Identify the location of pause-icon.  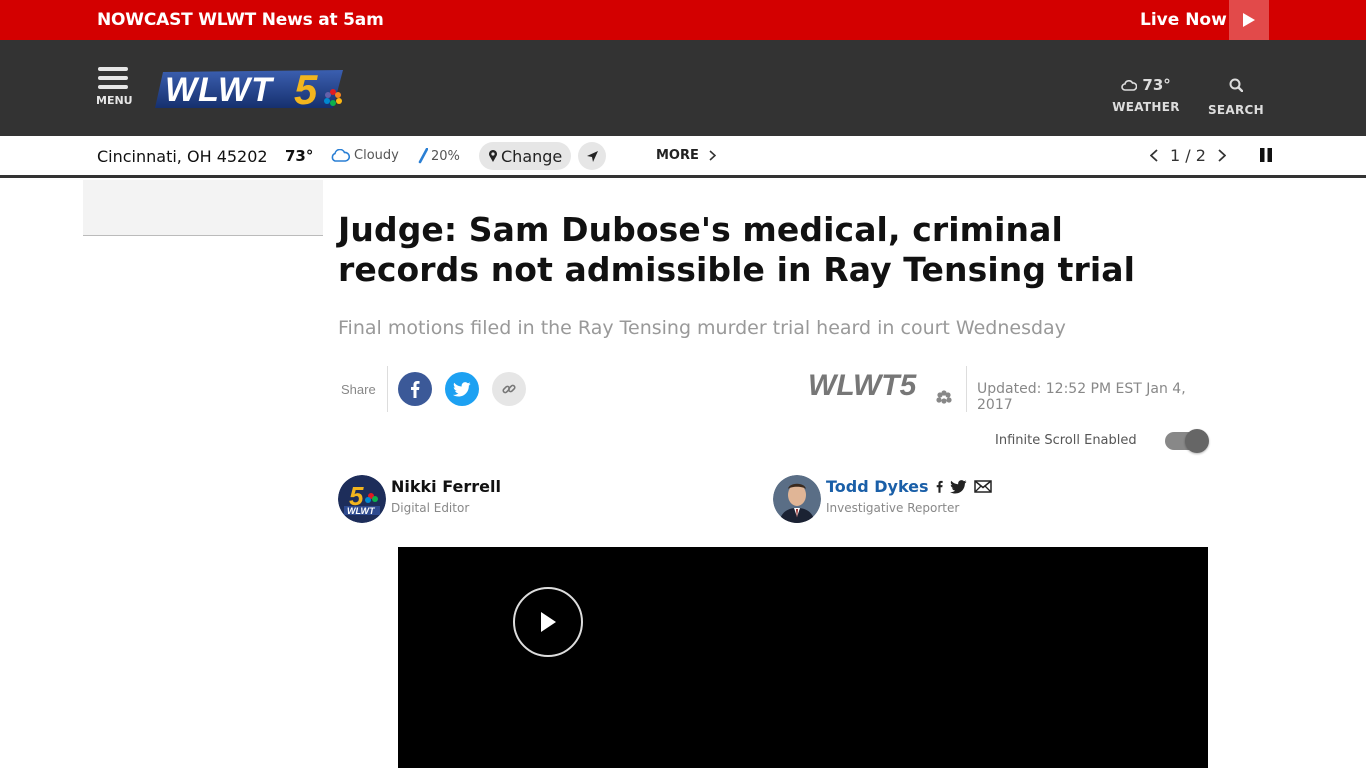
(1266, 155).